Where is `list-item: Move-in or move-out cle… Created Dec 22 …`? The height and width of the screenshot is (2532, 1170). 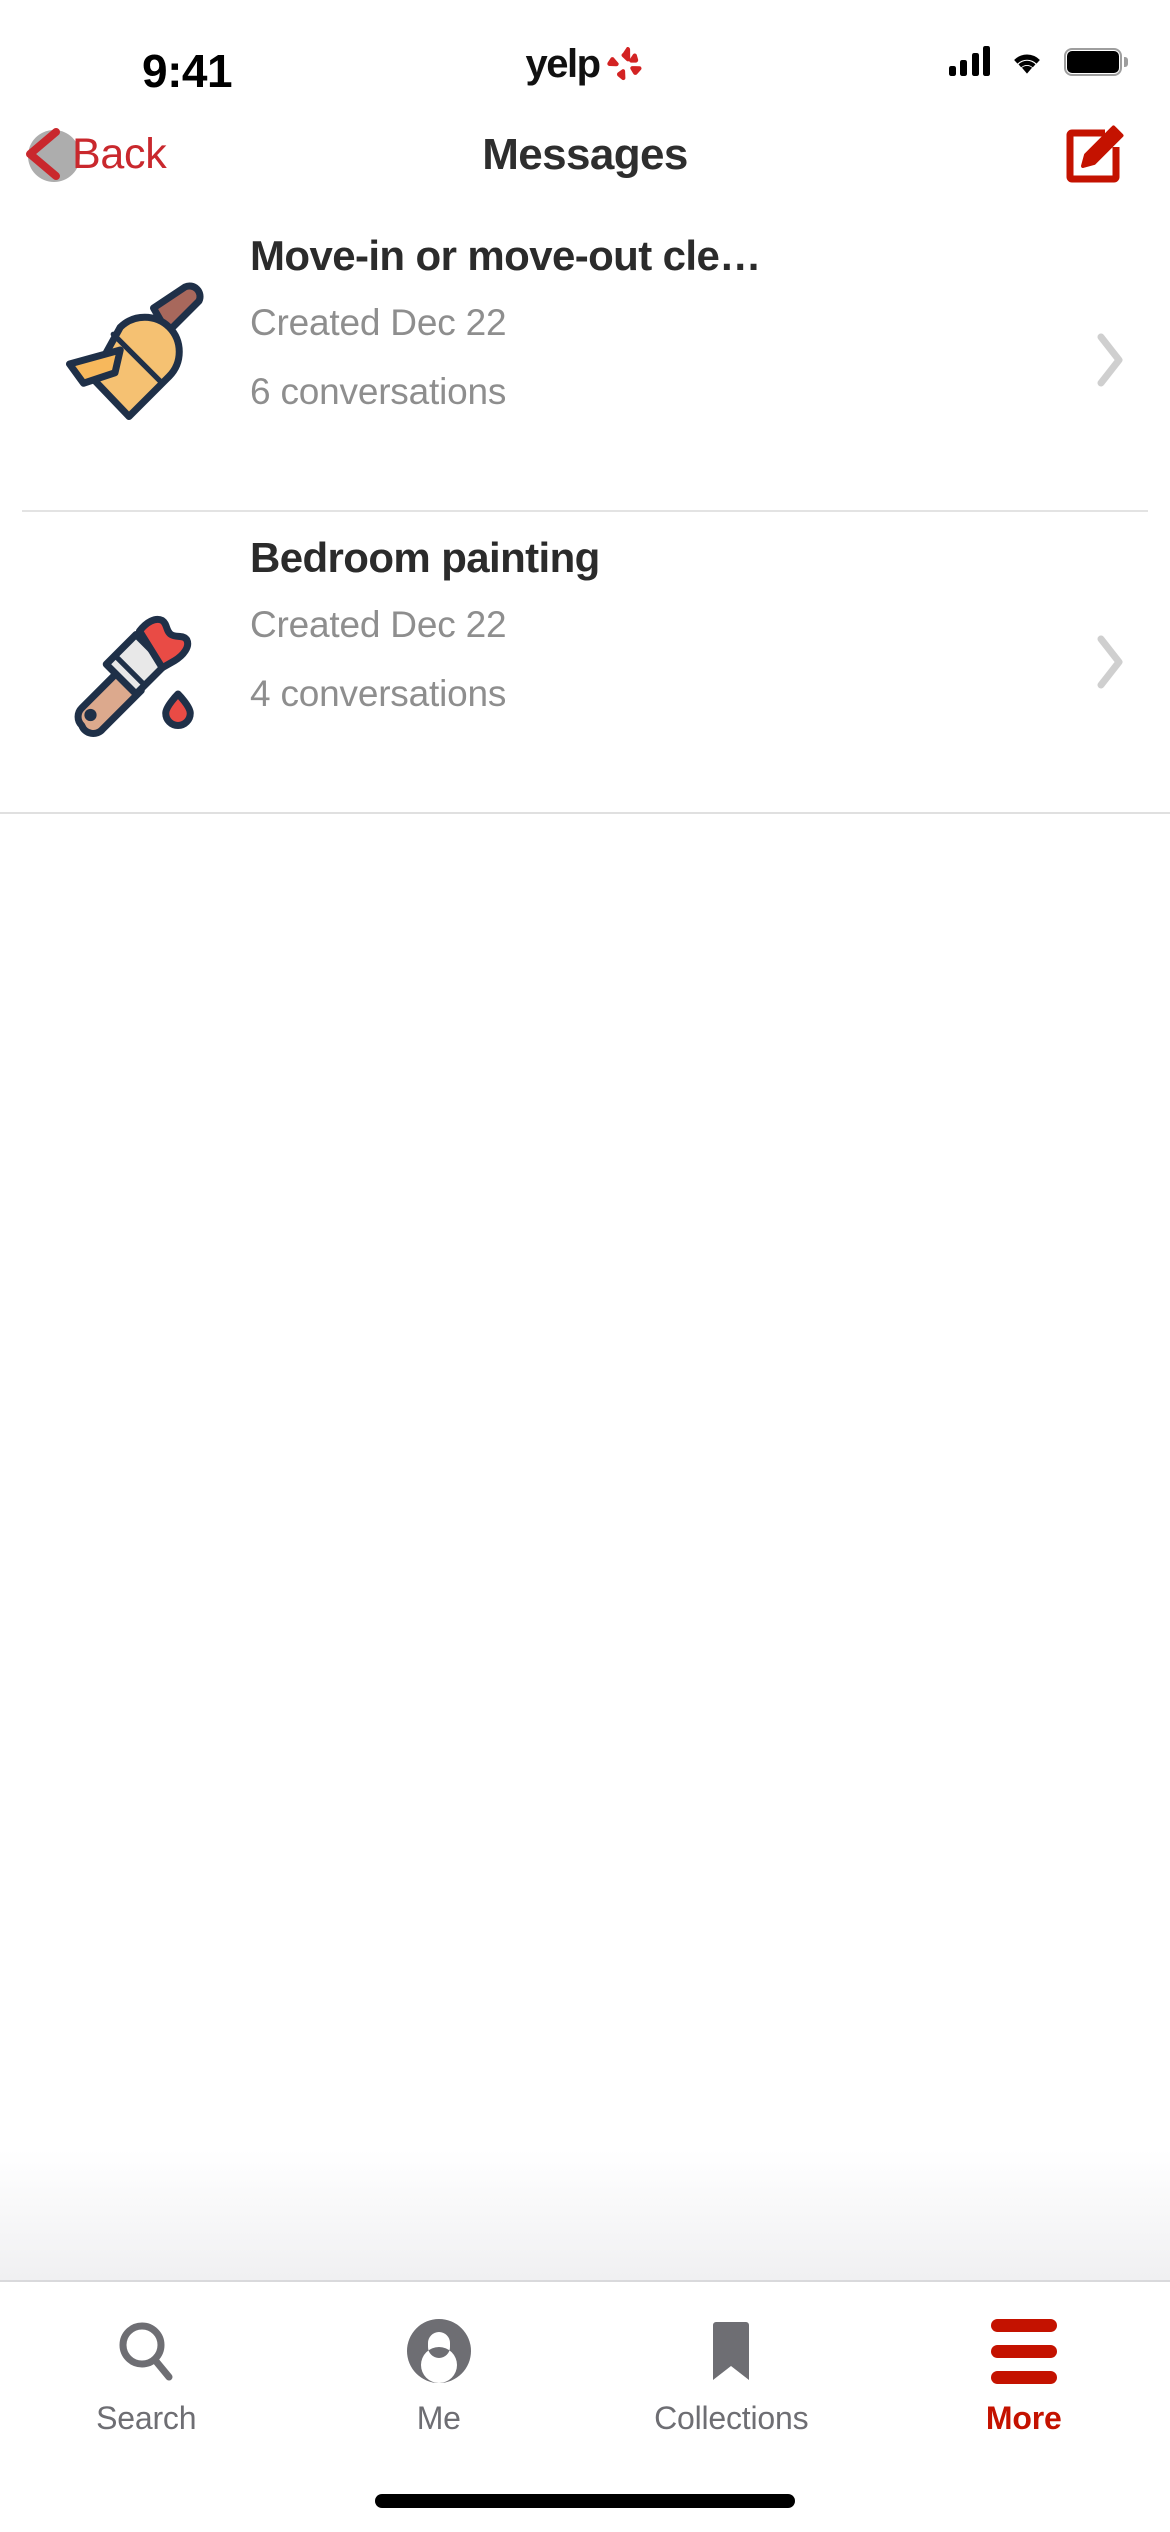 list-item: Move-in or move-out cle… Created Dec 22 … is located at coordinates (585, 360).